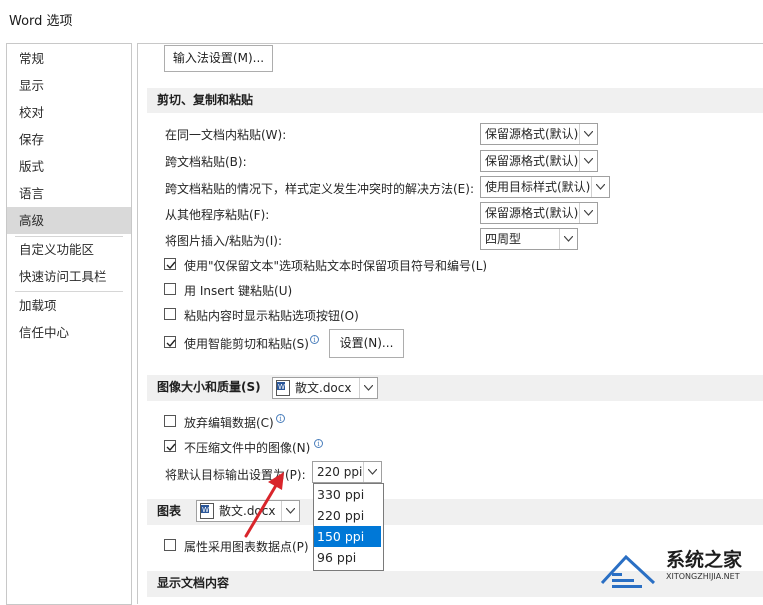  What do you see at coordinates (69, 220) in the screenshot?
I see `sidebar-item-advanced: 高级` at bounding box center [69, 220].